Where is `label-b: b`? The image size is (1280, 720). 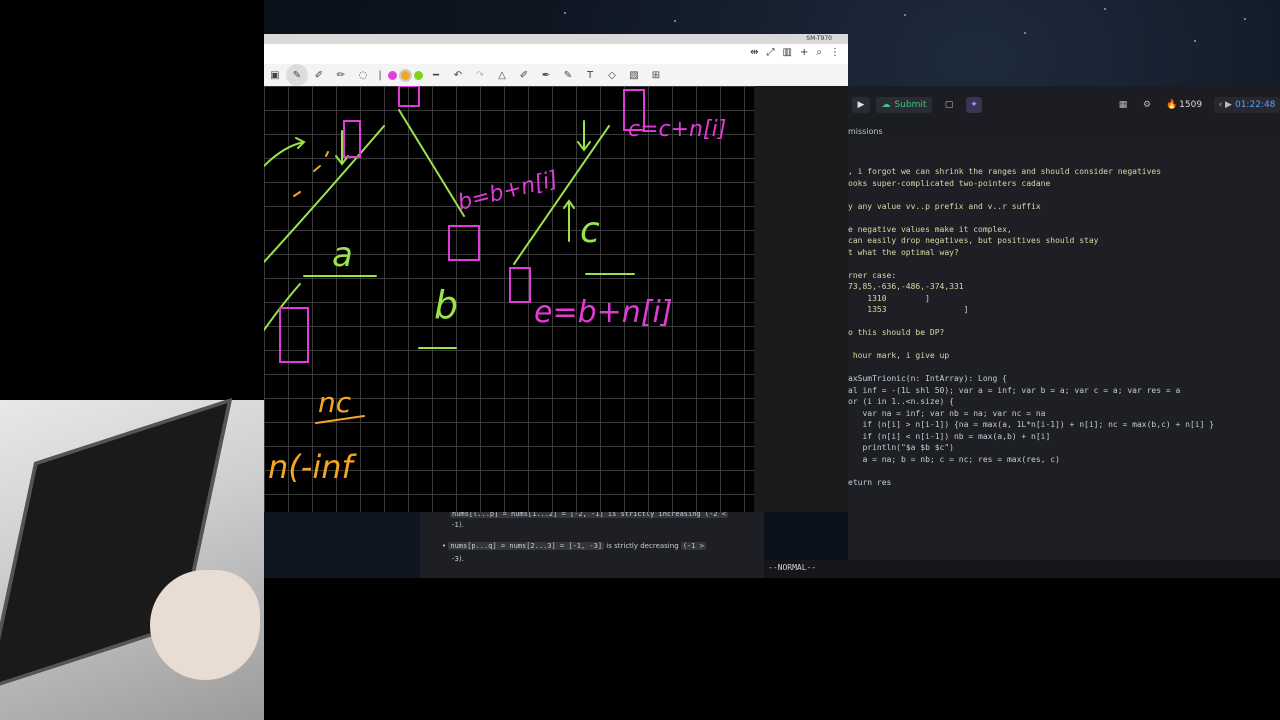 label-b: b is located at coordinates (446, 305).